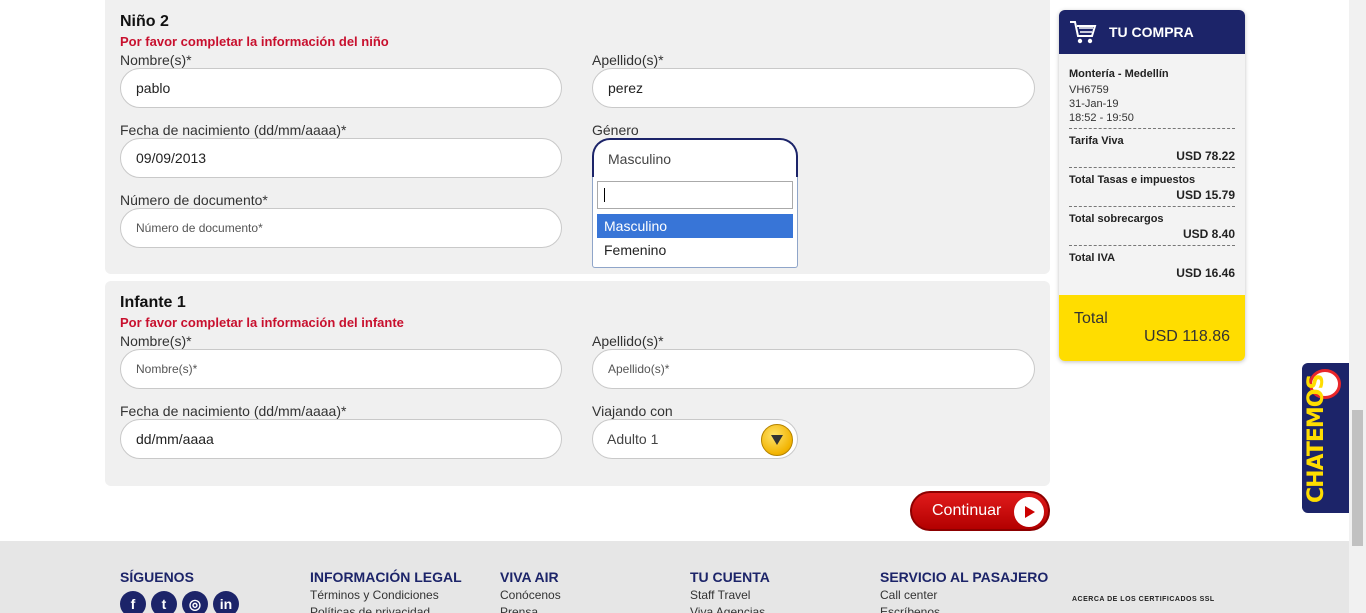 This screenshot has width=1366, height=613. Describe the element at coordinates (967, 510) in the screenshot. I see `continue-button-label: Continuar` at that location.